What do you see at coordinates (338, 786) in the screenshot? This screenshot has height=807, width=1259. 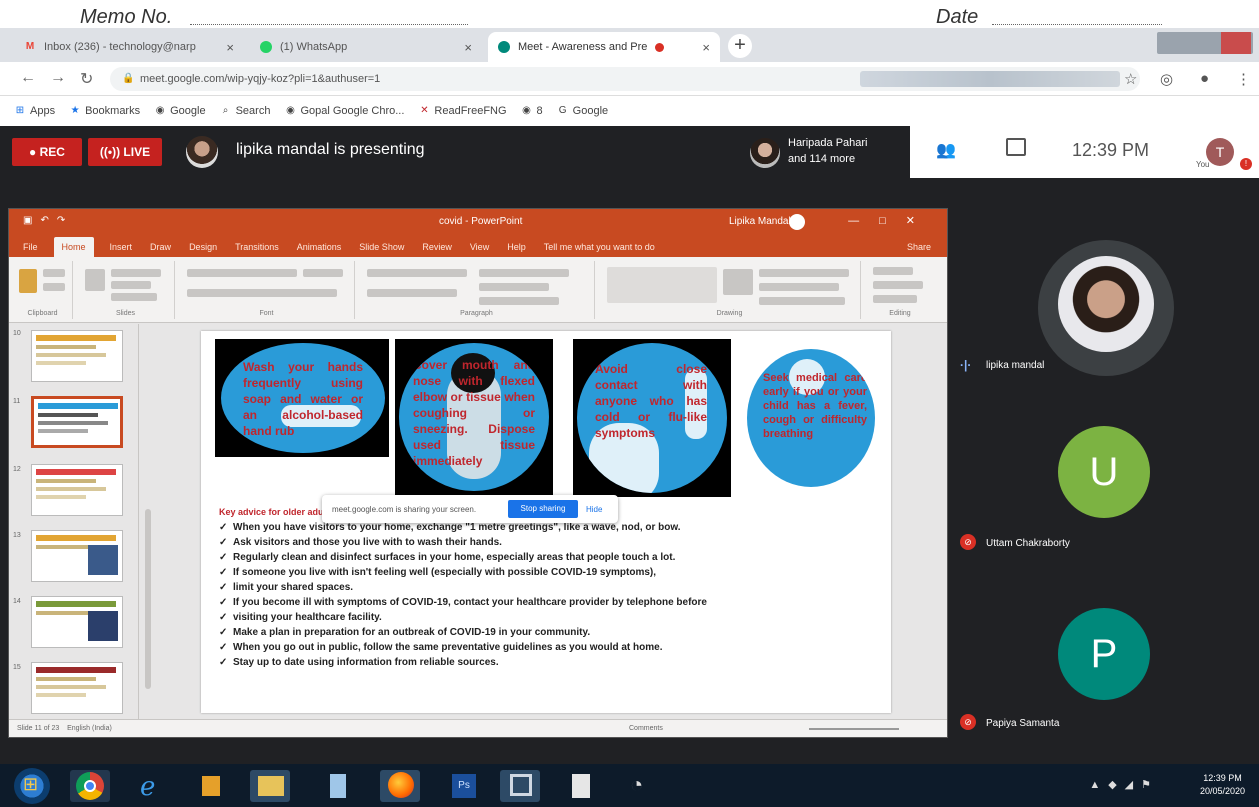 I see `notepad-taskbar-icon` at bounding box center [338, 786].